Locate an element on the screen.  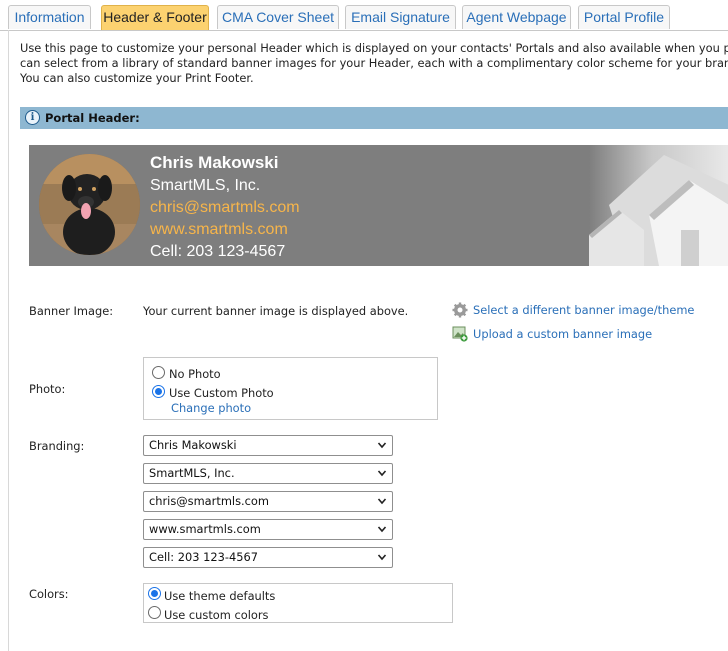
branding-select-email: chris@smartmls.com is located at coordinates (268, 501).